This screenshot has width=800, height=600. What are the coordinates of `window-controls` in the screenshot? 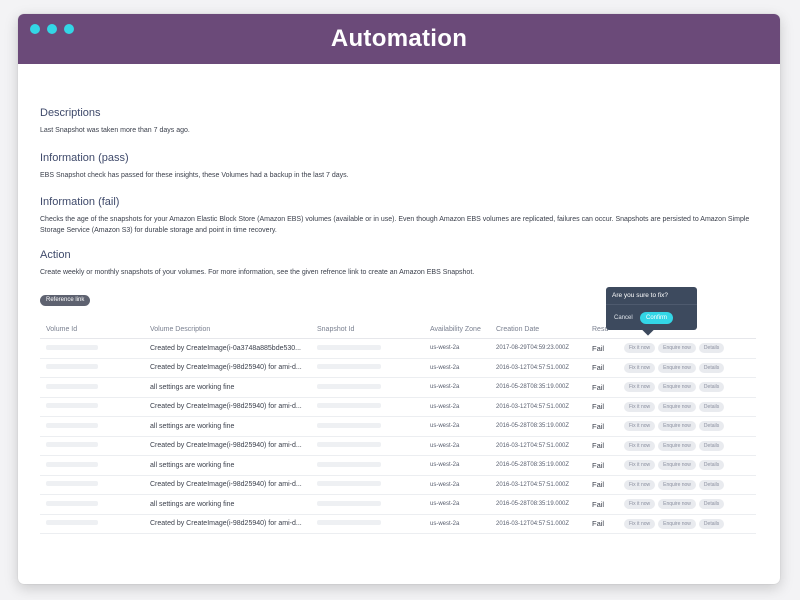 It's located at (52, 29).